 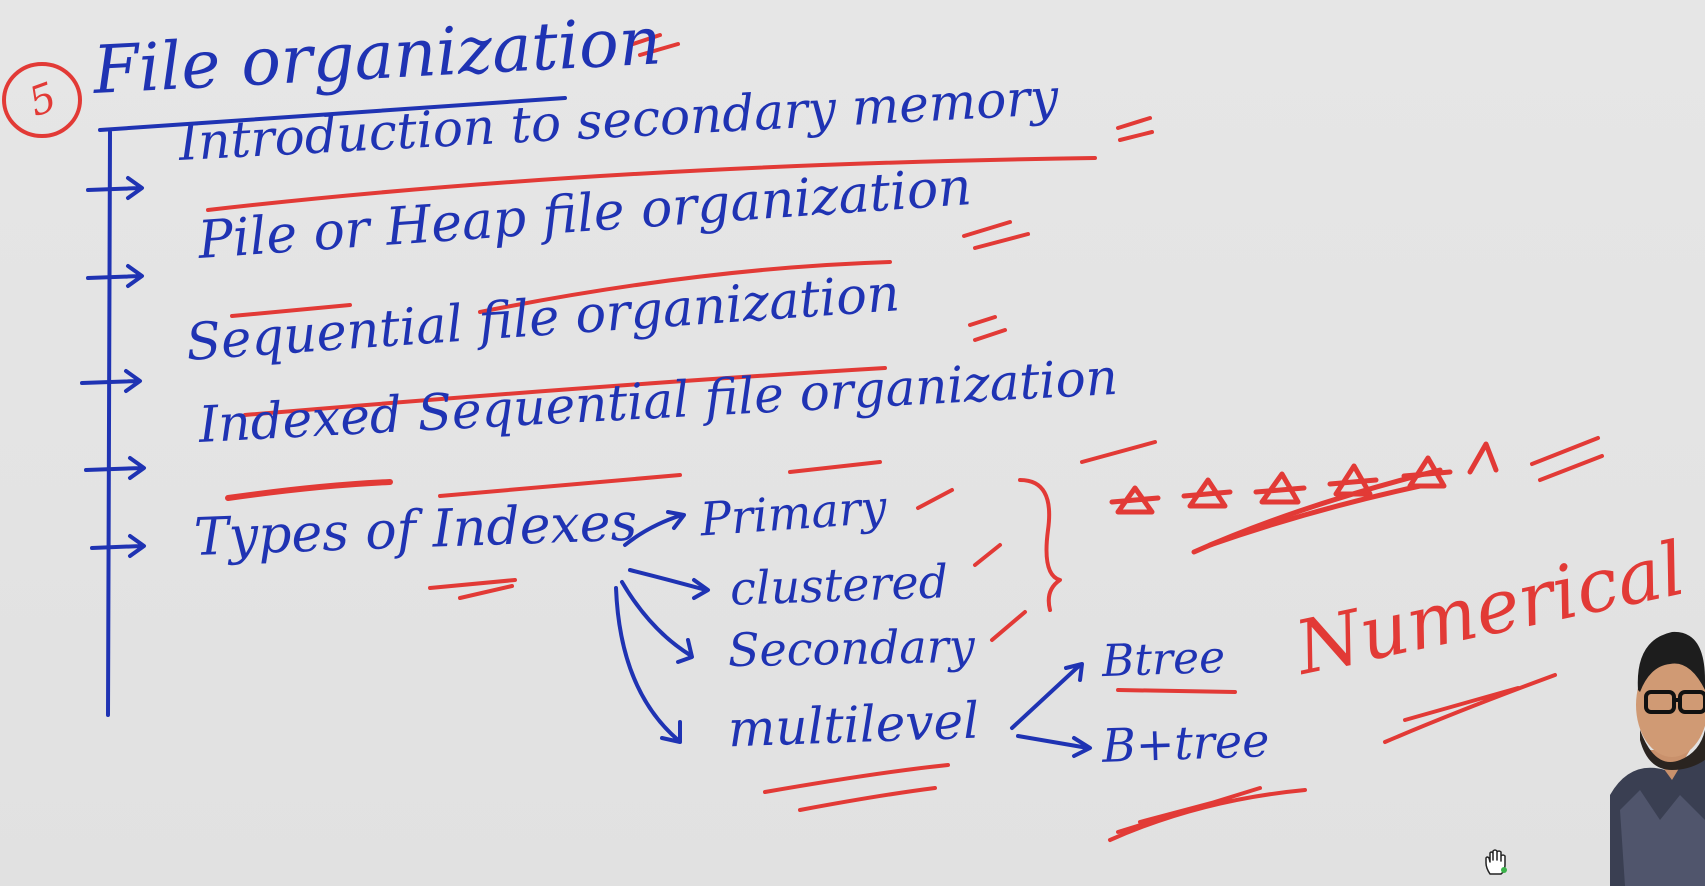 What do you see at coordinates (839, 585) in the screenshot?
I see `index-type-clustered: clustered` at bounding box center [839, 585].